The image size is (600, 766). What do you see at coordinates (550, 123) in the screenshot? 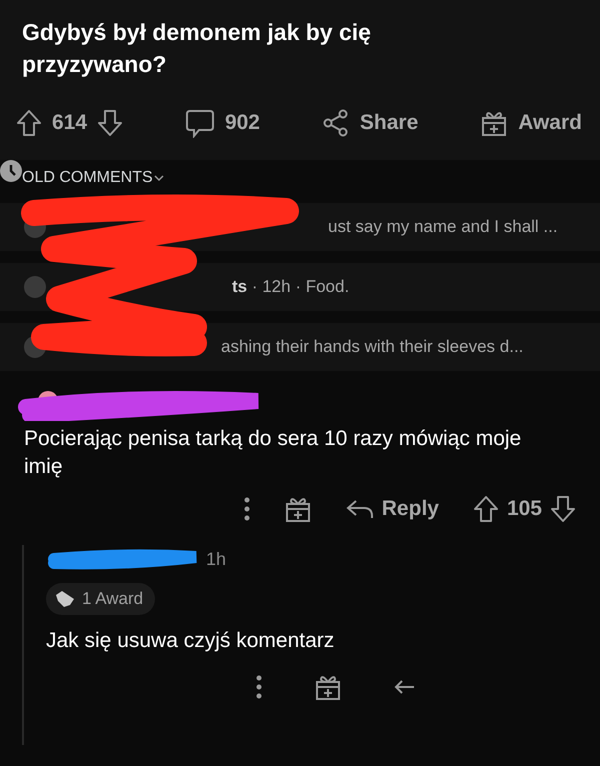
I see `award-label: Award` at bounding box center [550, 123].